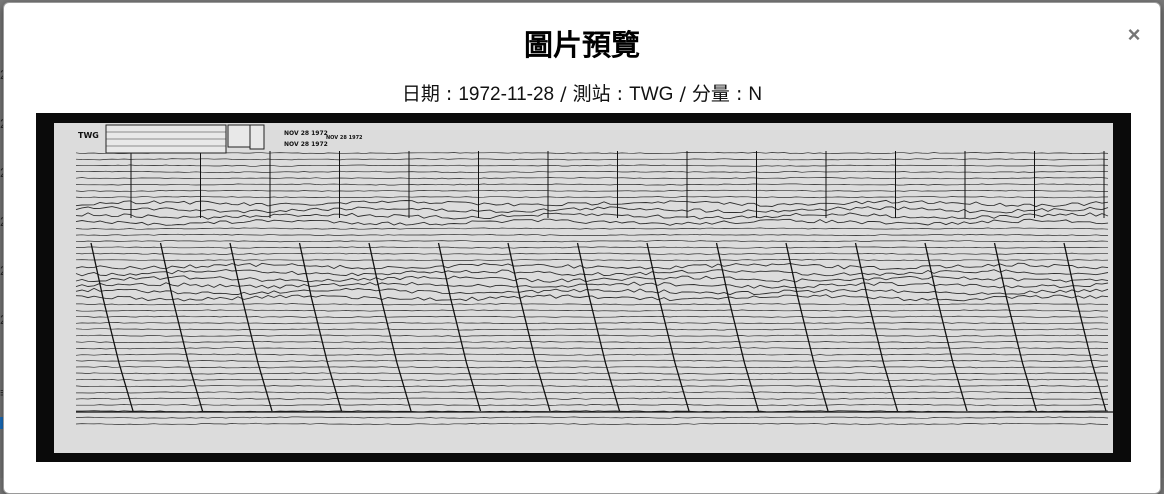 The height and width of the screenshot is (494, 1164). What do you see at coordinates (581, 45) in the screenshot?
I see `modal-title: 圖片預覽` at bounding box center [581, 45].